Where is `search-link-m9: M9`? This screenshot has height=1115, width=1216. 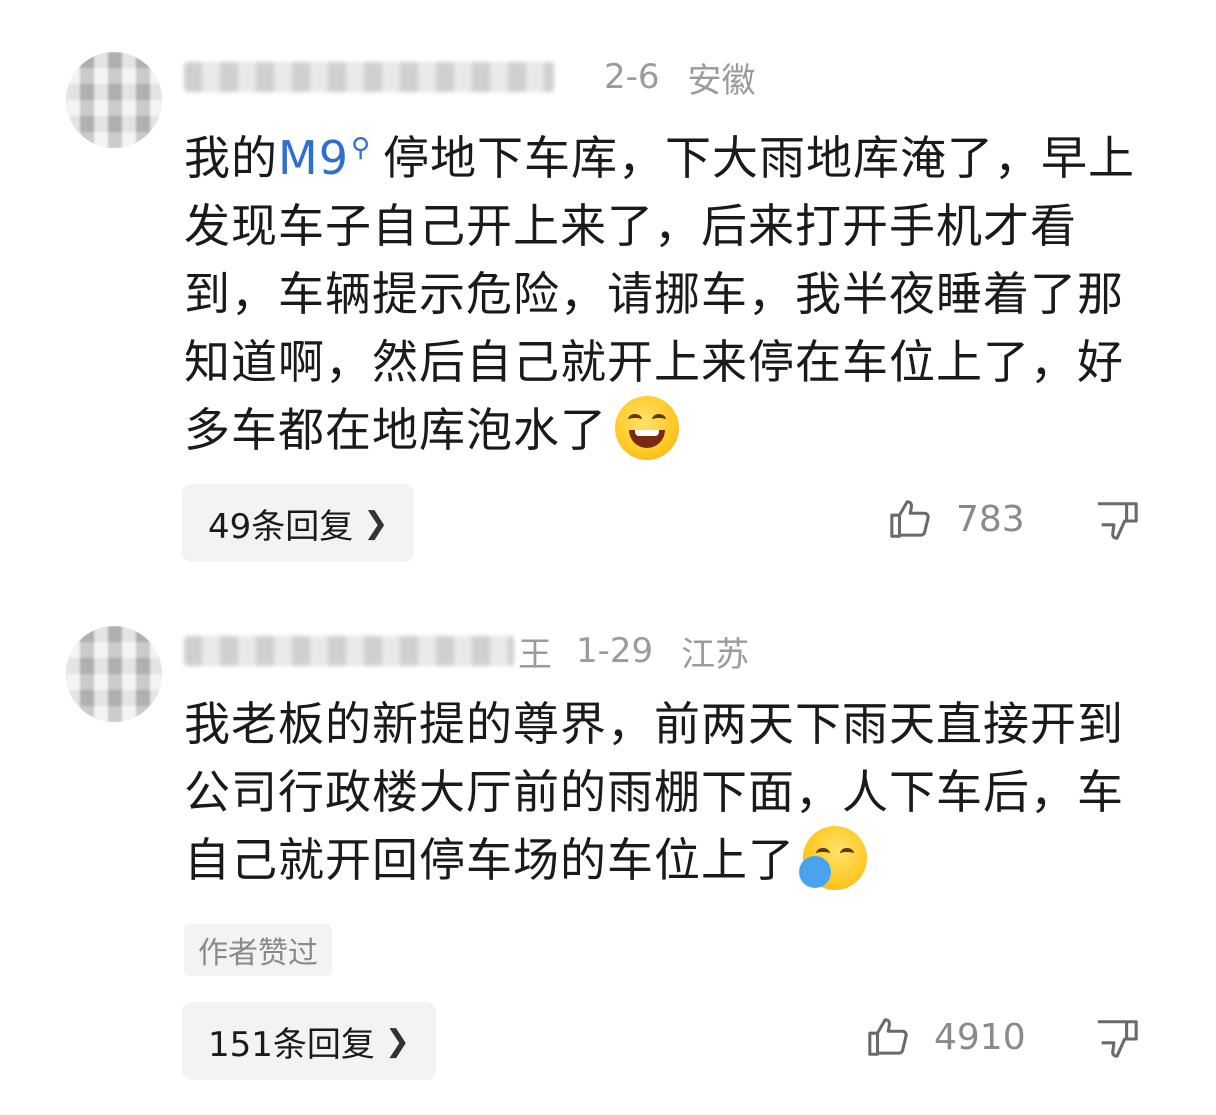 search-link-m9: M9 is located at coordinates (313, 158).